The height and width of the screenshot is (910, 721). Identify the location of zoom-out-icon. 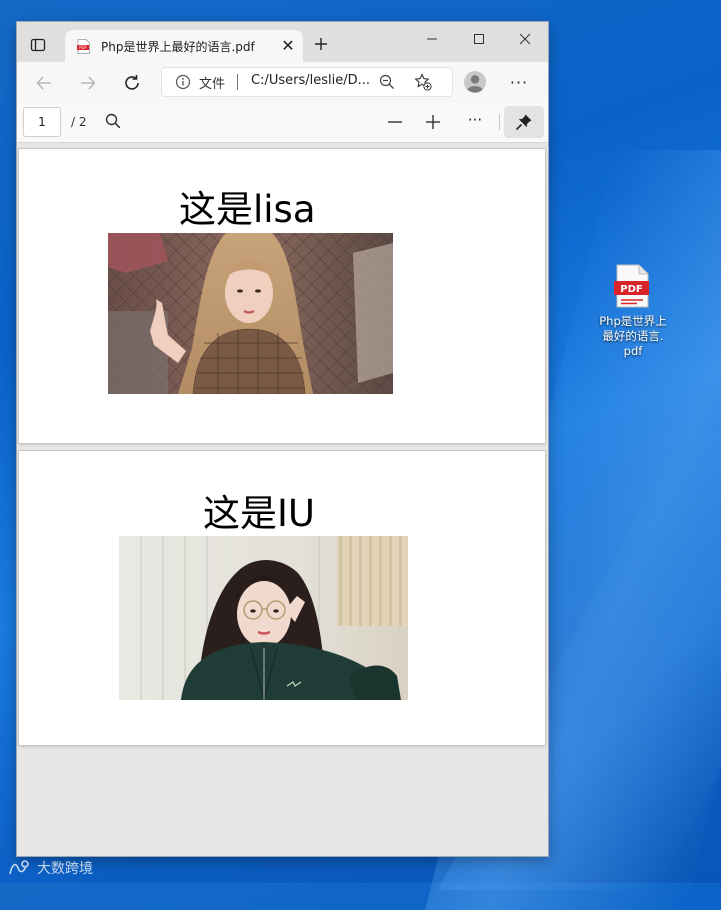
(395, 122).